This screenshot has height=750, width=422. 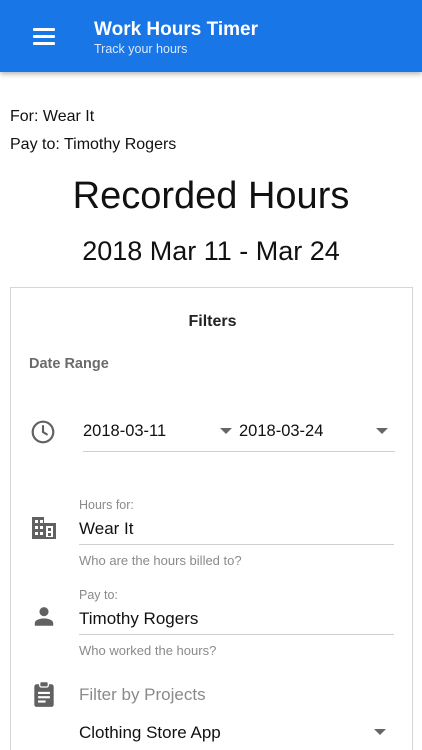 What do you see at coordinates (281, 431) in the screenshot?
I see `end-date-value: 2018-03-24` at bounding box center [281, 431].